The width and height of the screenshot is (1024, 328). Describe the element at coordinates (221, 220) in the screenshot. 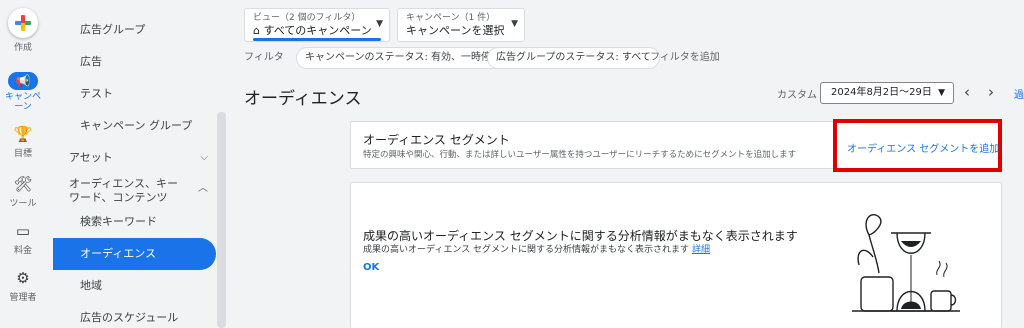

I see `nav-scrollbar` at that location.